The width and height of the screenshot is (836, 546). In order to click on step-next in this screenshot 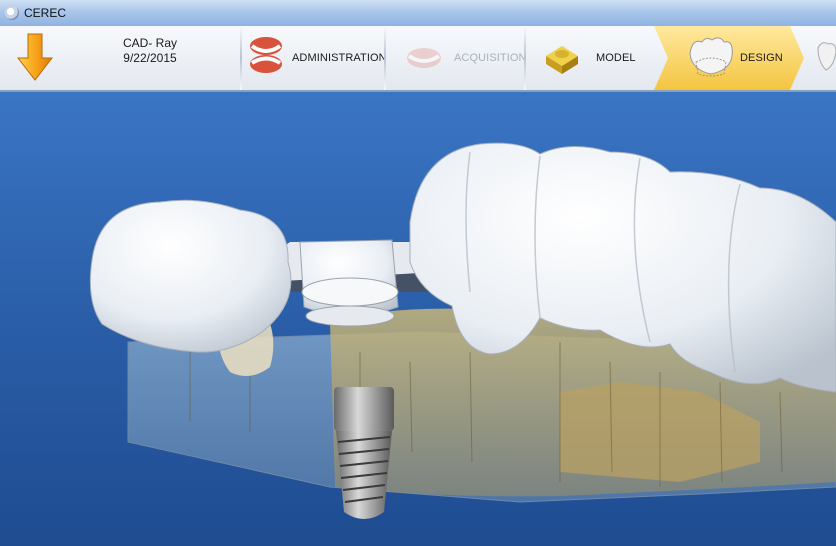, I will do `click(824, 58)`.